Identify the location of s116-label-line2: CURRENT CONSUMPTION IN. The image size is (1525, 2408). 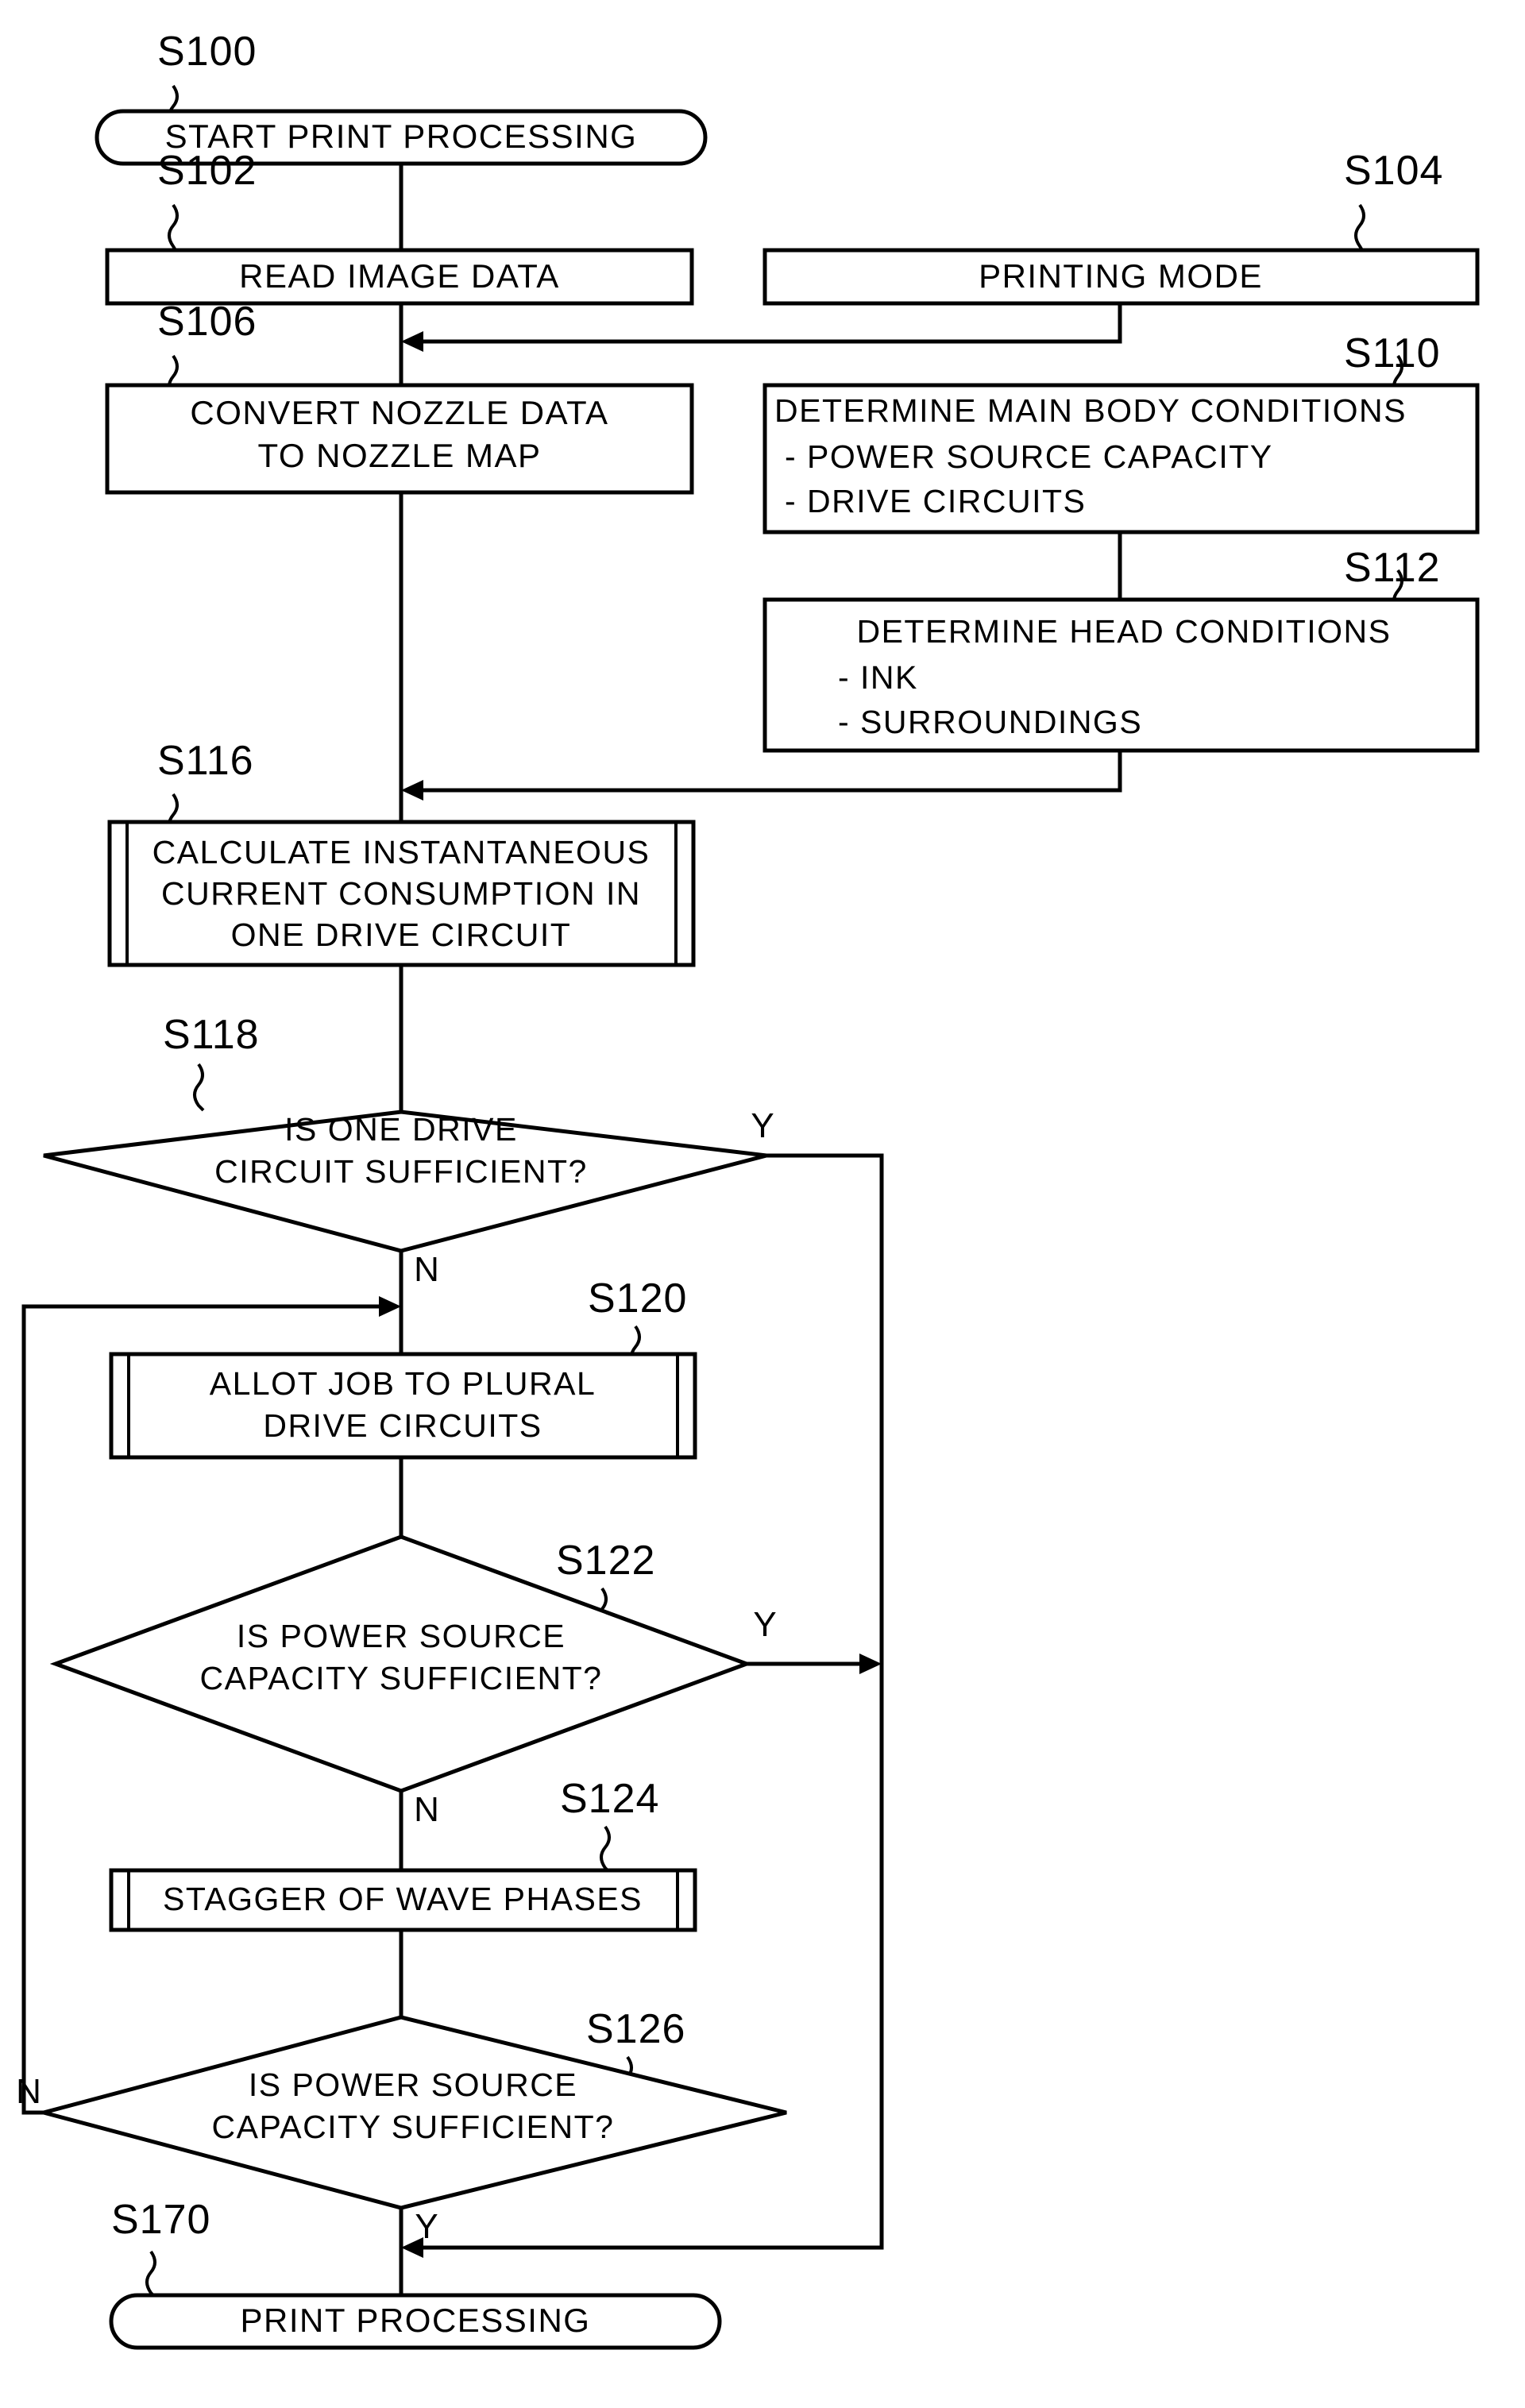
(401, 893).